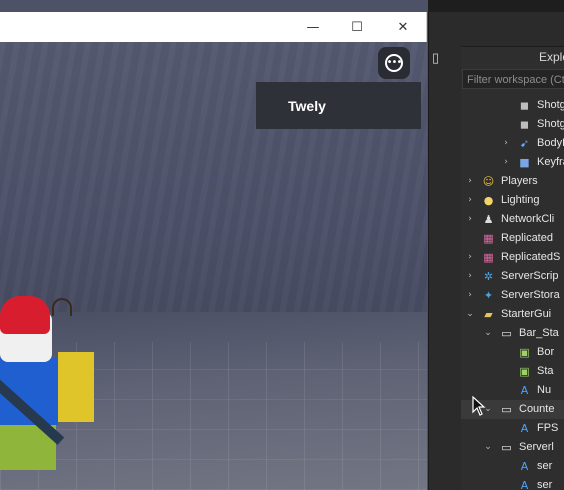 Image resolution: width=564 pixels, height=490 pixels. Describe the element at coordinates (512, 162) in the screenshot. I see `explorer-item: › ■ Keyfran` at that location.